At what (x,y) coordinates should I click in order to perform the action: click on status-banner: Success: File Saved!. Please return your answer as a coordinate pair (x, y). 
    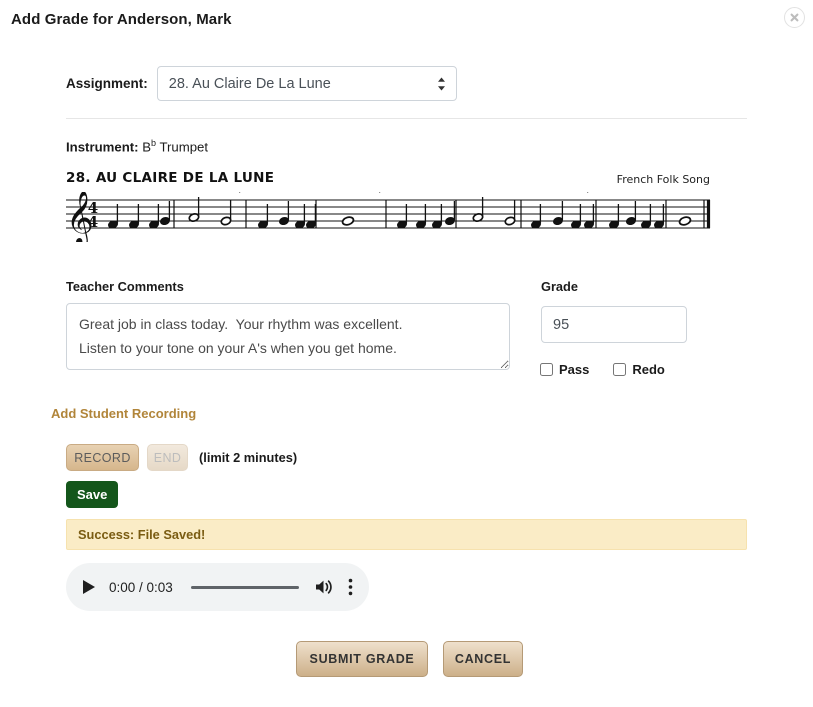
    Looking at the image, I should click on (406, 534).